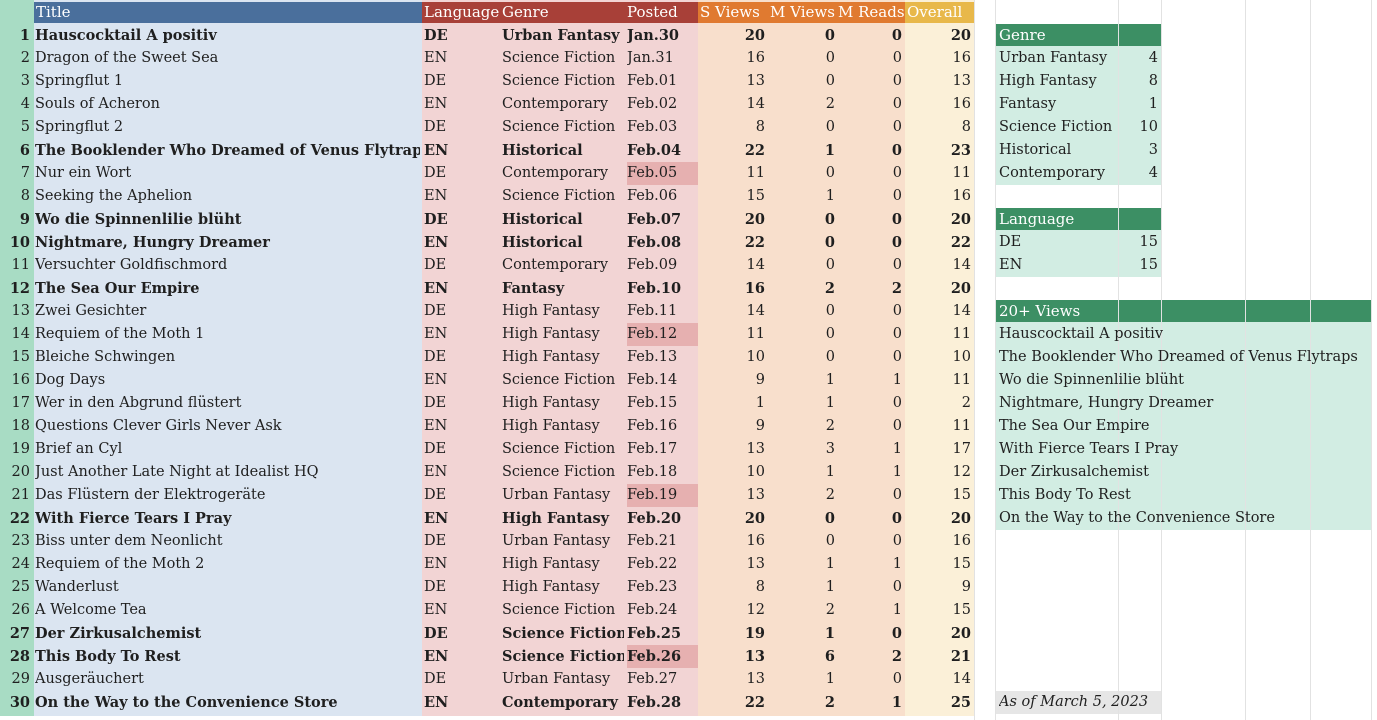 This screenshot has height=720, width=1377. What do you see at coordinates (939, 127) in the screenshot?
I see `overall-cell: 8` at bounding box center [939, 127].